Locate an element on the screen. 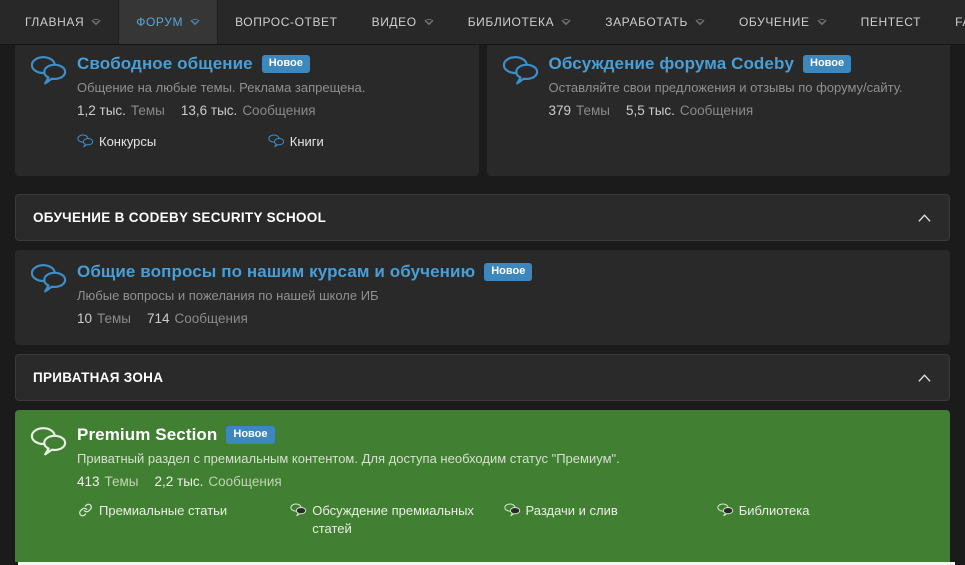 Image resolution: width=965 pixels, height=565 pixels. nav-item-earn: ЗАРАБОТАТЬ is located at coordinates (655, 22).